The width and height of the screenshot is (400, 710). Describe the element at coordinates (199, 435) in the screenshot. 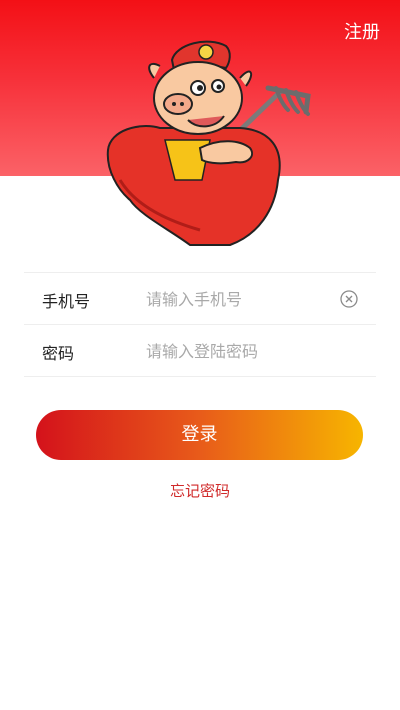

I see `login-button: 登录` at that location.